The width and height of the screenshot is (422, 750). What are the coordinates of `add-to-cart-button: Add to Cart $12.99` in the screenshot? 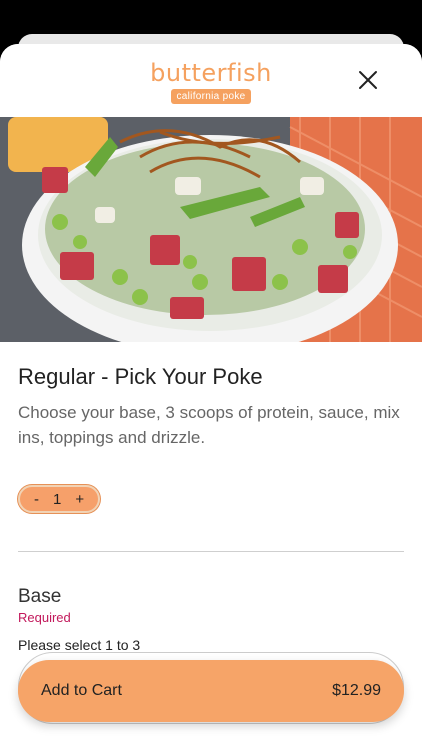 It's located at (211, 691).